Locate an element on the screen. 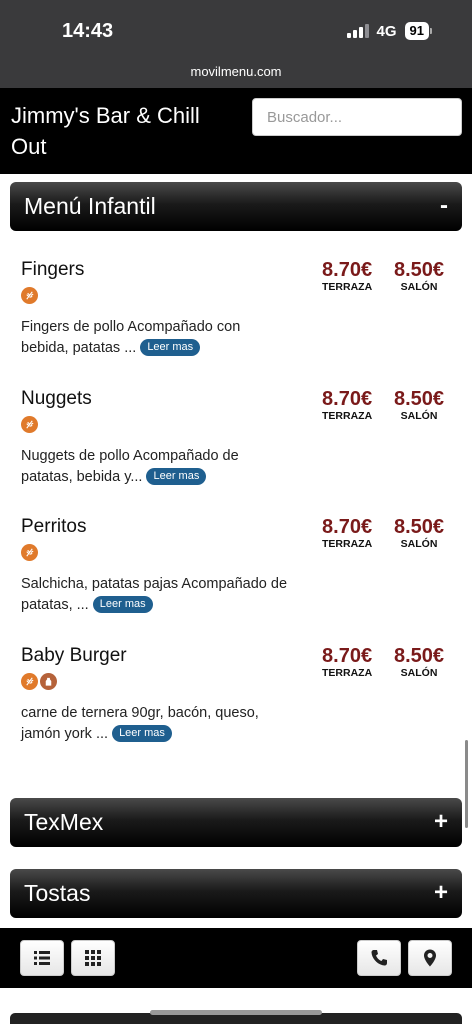 This screenshot has height=1024, width=472. battery-level: 91 is located at coordinates (416, 31).